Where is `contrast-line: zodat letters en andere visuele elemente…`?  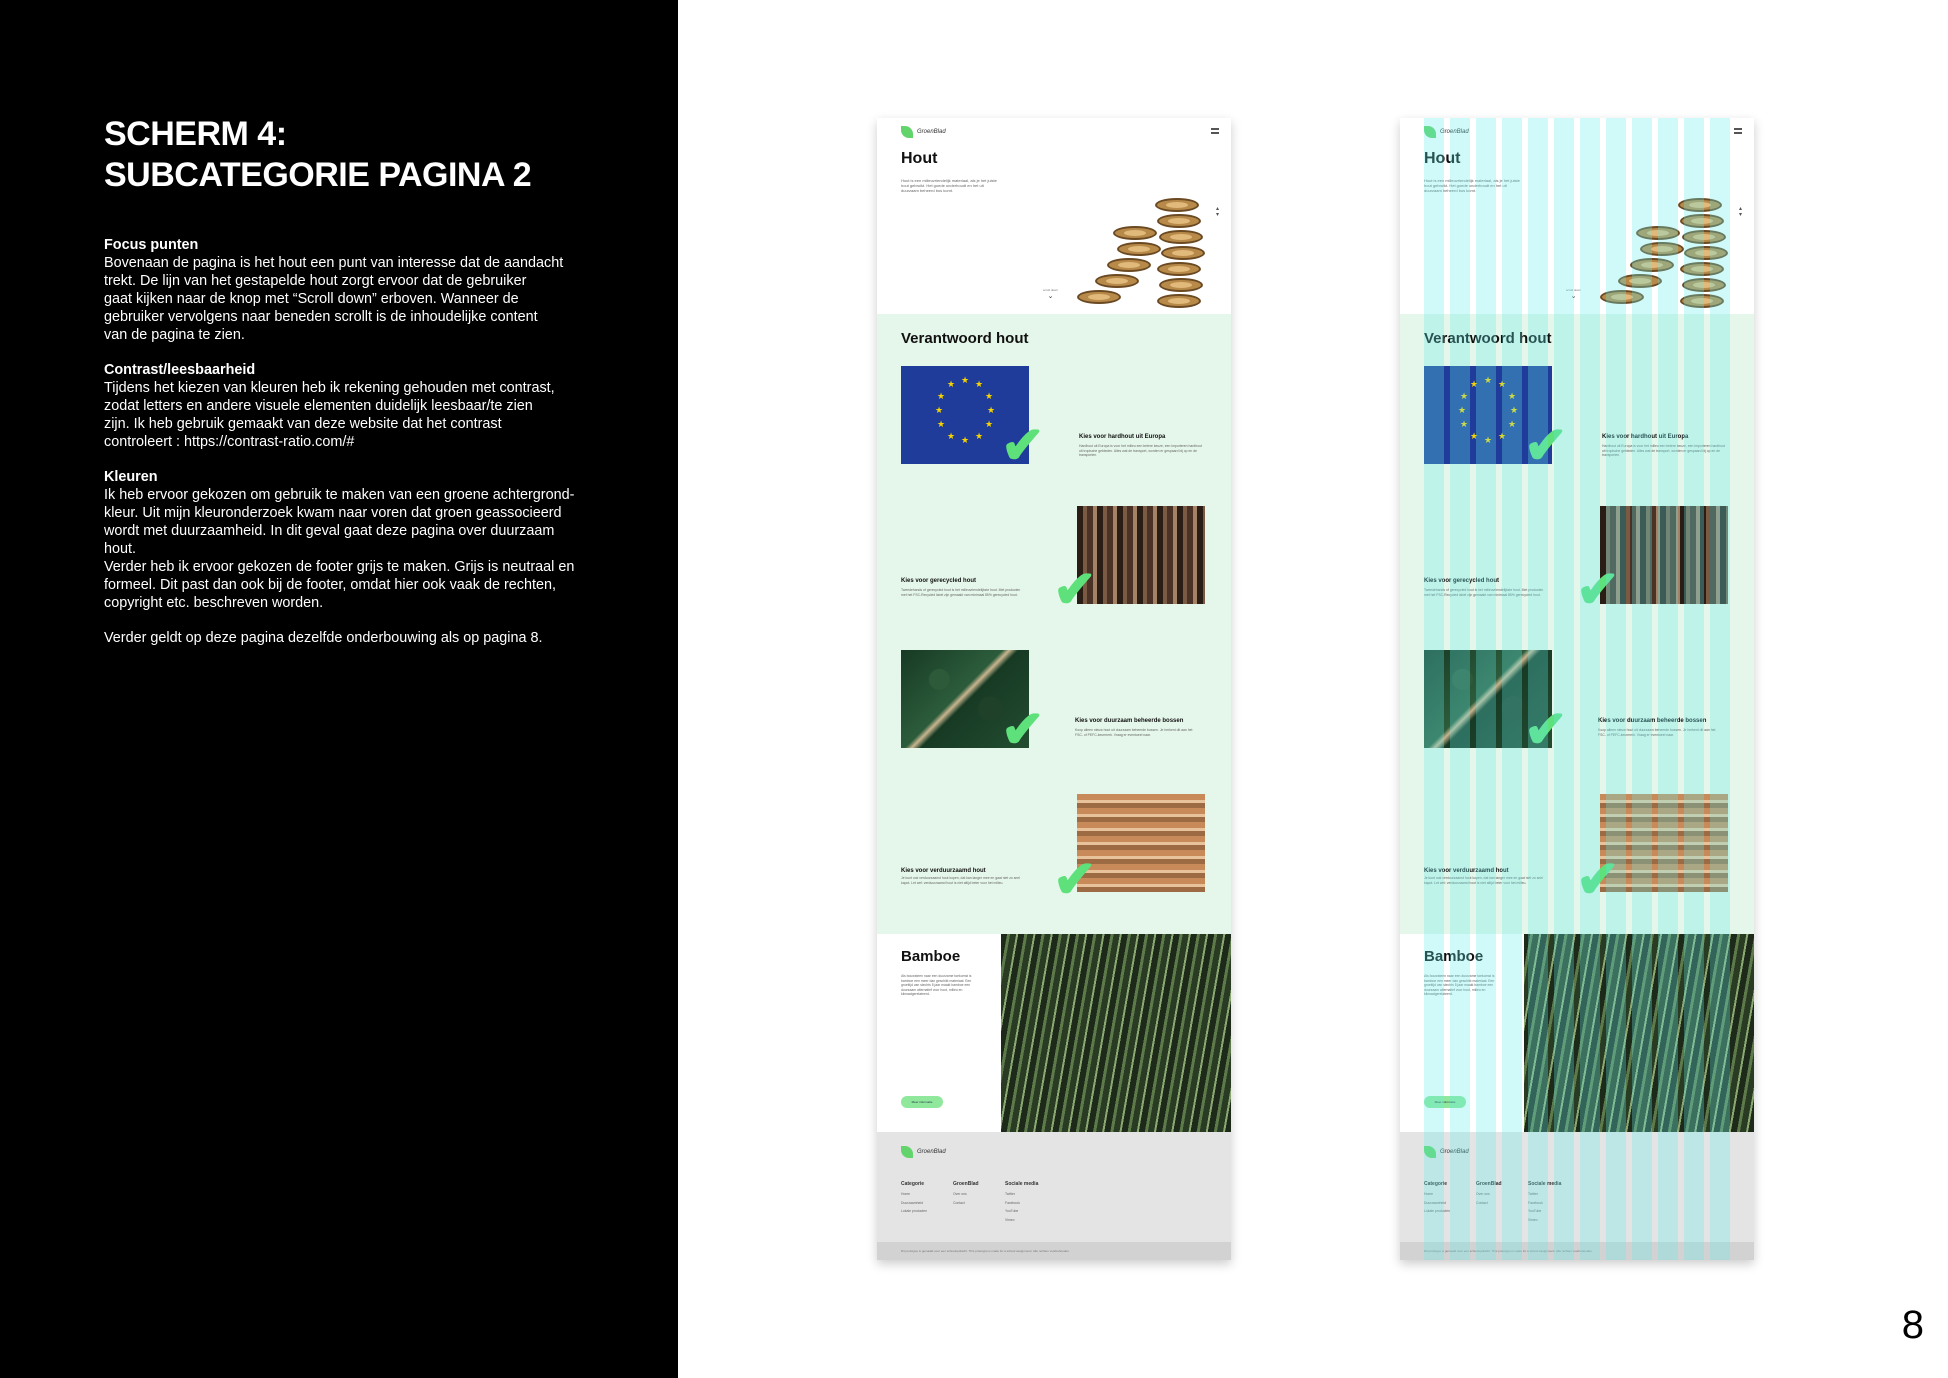 contrast-line: zodat letters en andere visuele elemente… is located at coordinates (318, 406).